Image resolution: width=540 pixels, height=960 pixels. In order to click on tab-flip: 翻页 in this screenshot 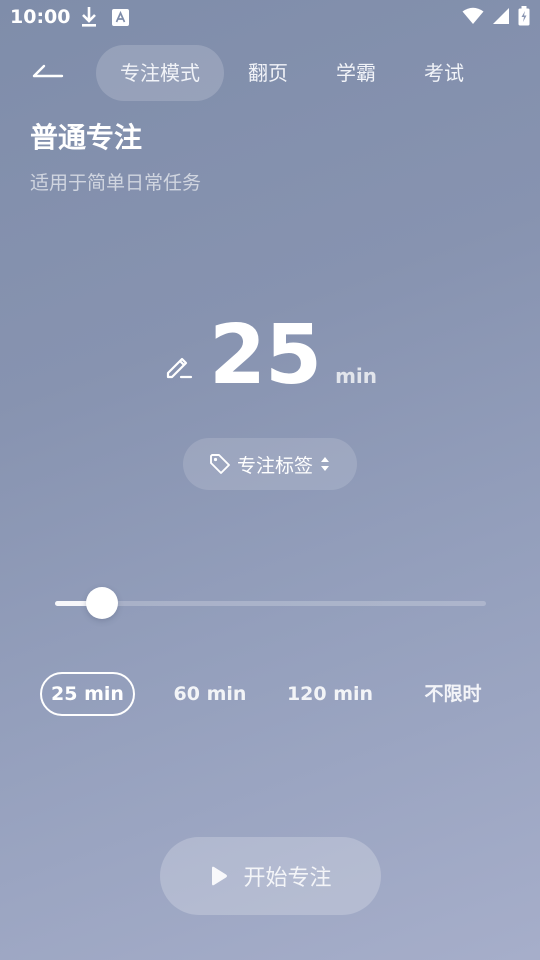, I will do `click(268, 73)`.